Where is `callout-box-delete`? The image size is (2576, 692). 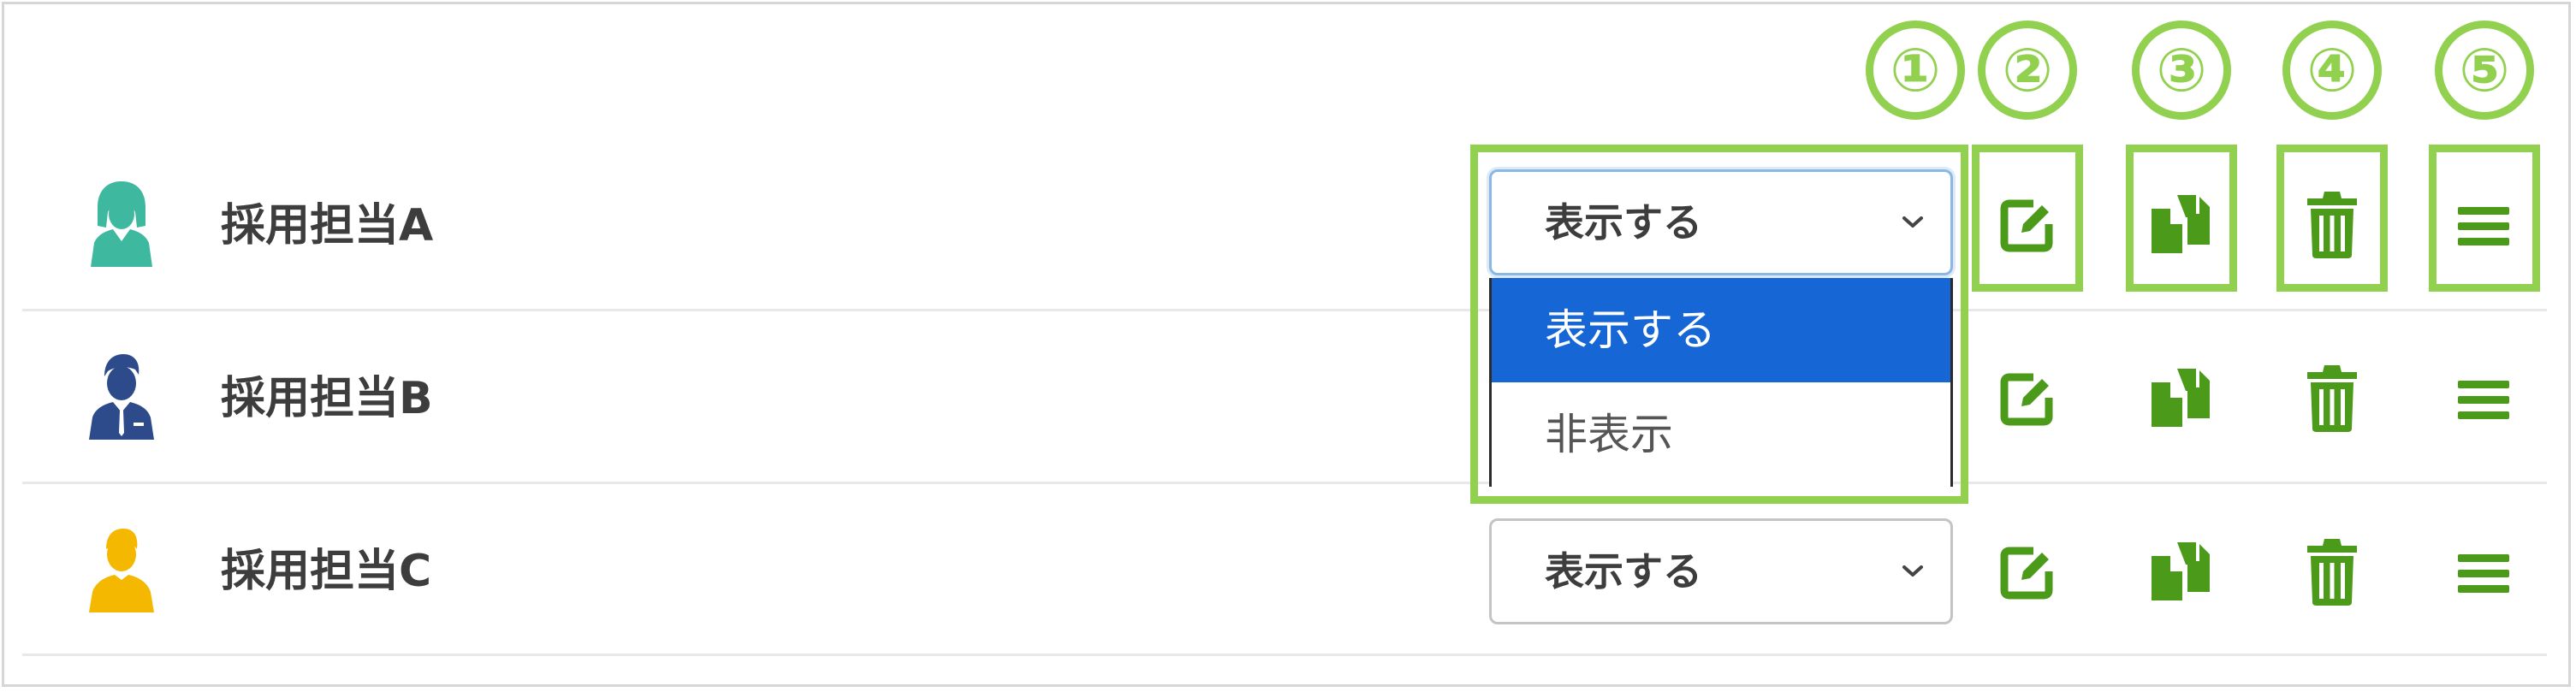 callout-box-delete is located at coordinates (2332, 218).